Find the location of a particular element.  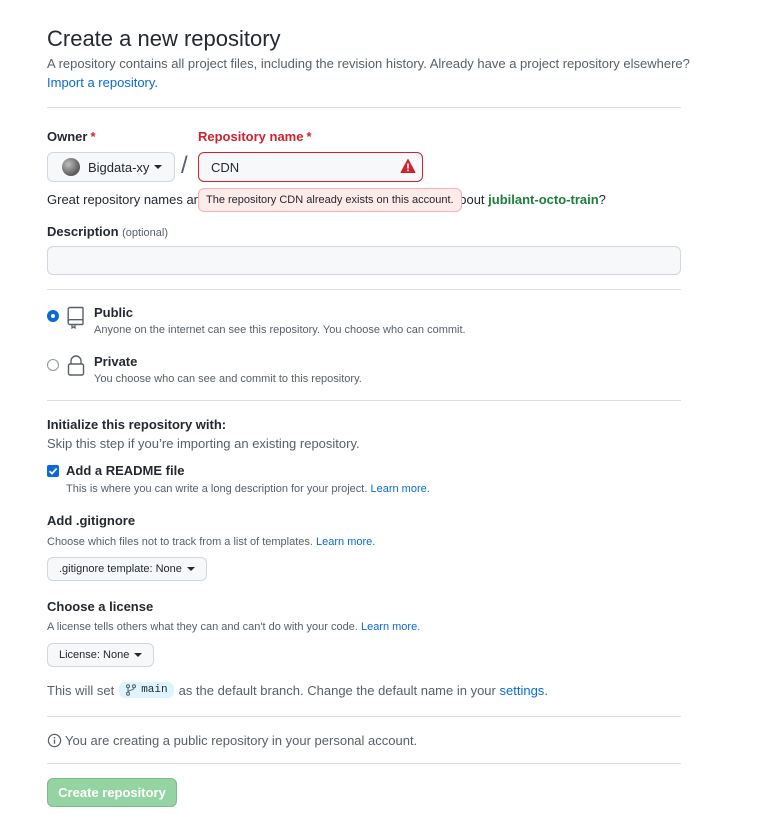

branch-prefix: This will set is located at coordinates (81, 690).